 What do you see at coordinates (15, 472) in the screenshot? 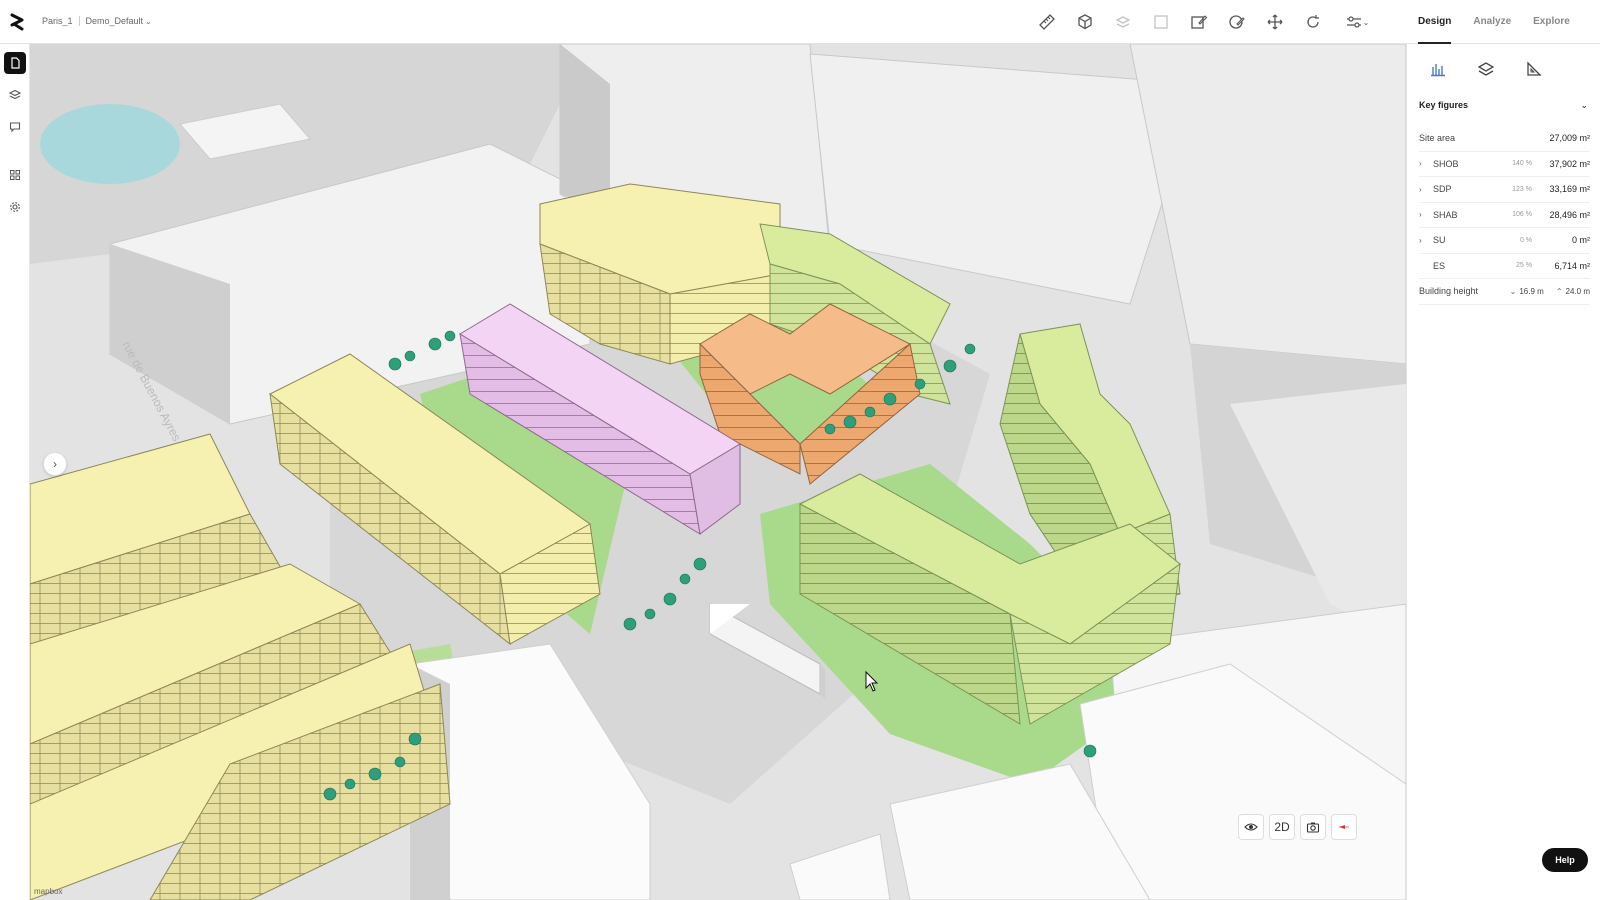
I see `left-sidebar` at bounding box center [15, 472].